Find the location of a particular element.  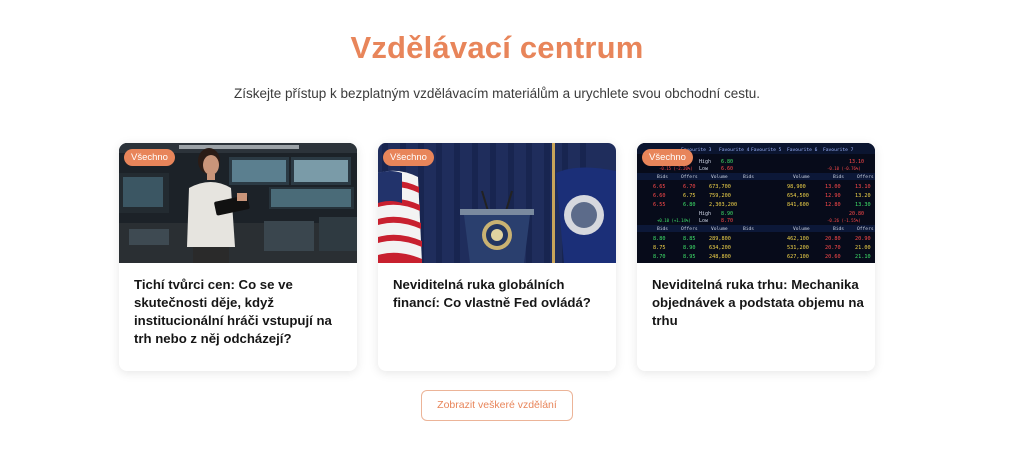

show-all-education-button: Zobrazit veškeré vzdělání is located at coordinates (497, 405).